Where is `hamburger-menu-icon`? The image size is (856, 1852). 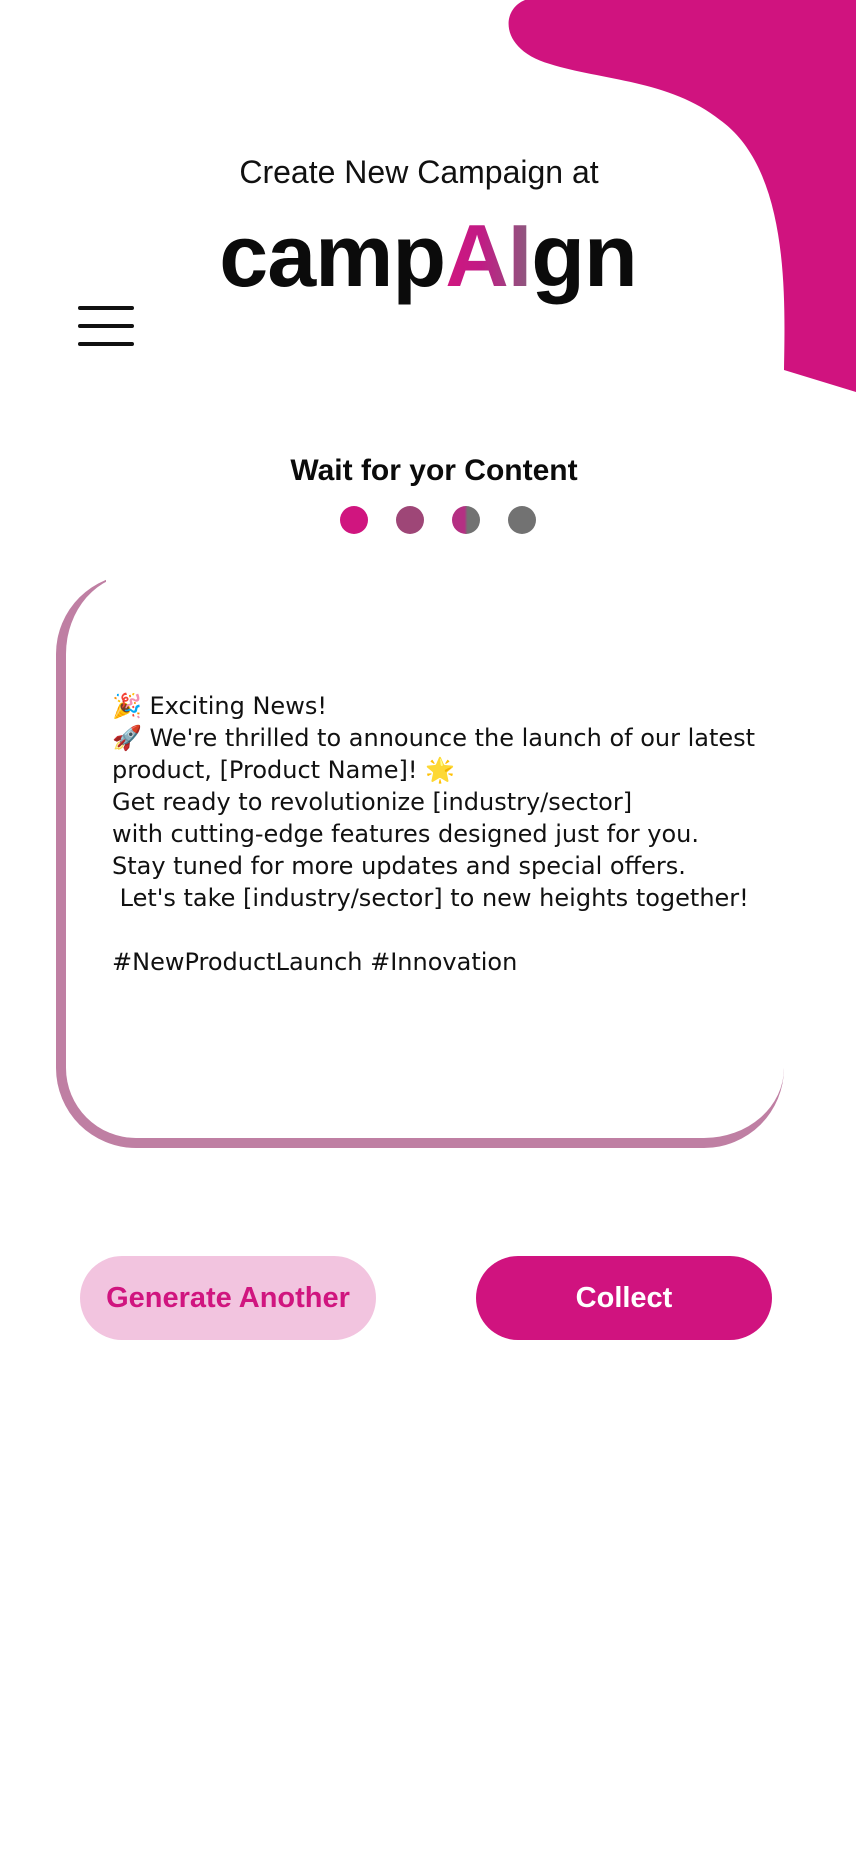 hamburger-menu-icon is located at coordinates (106, 326).